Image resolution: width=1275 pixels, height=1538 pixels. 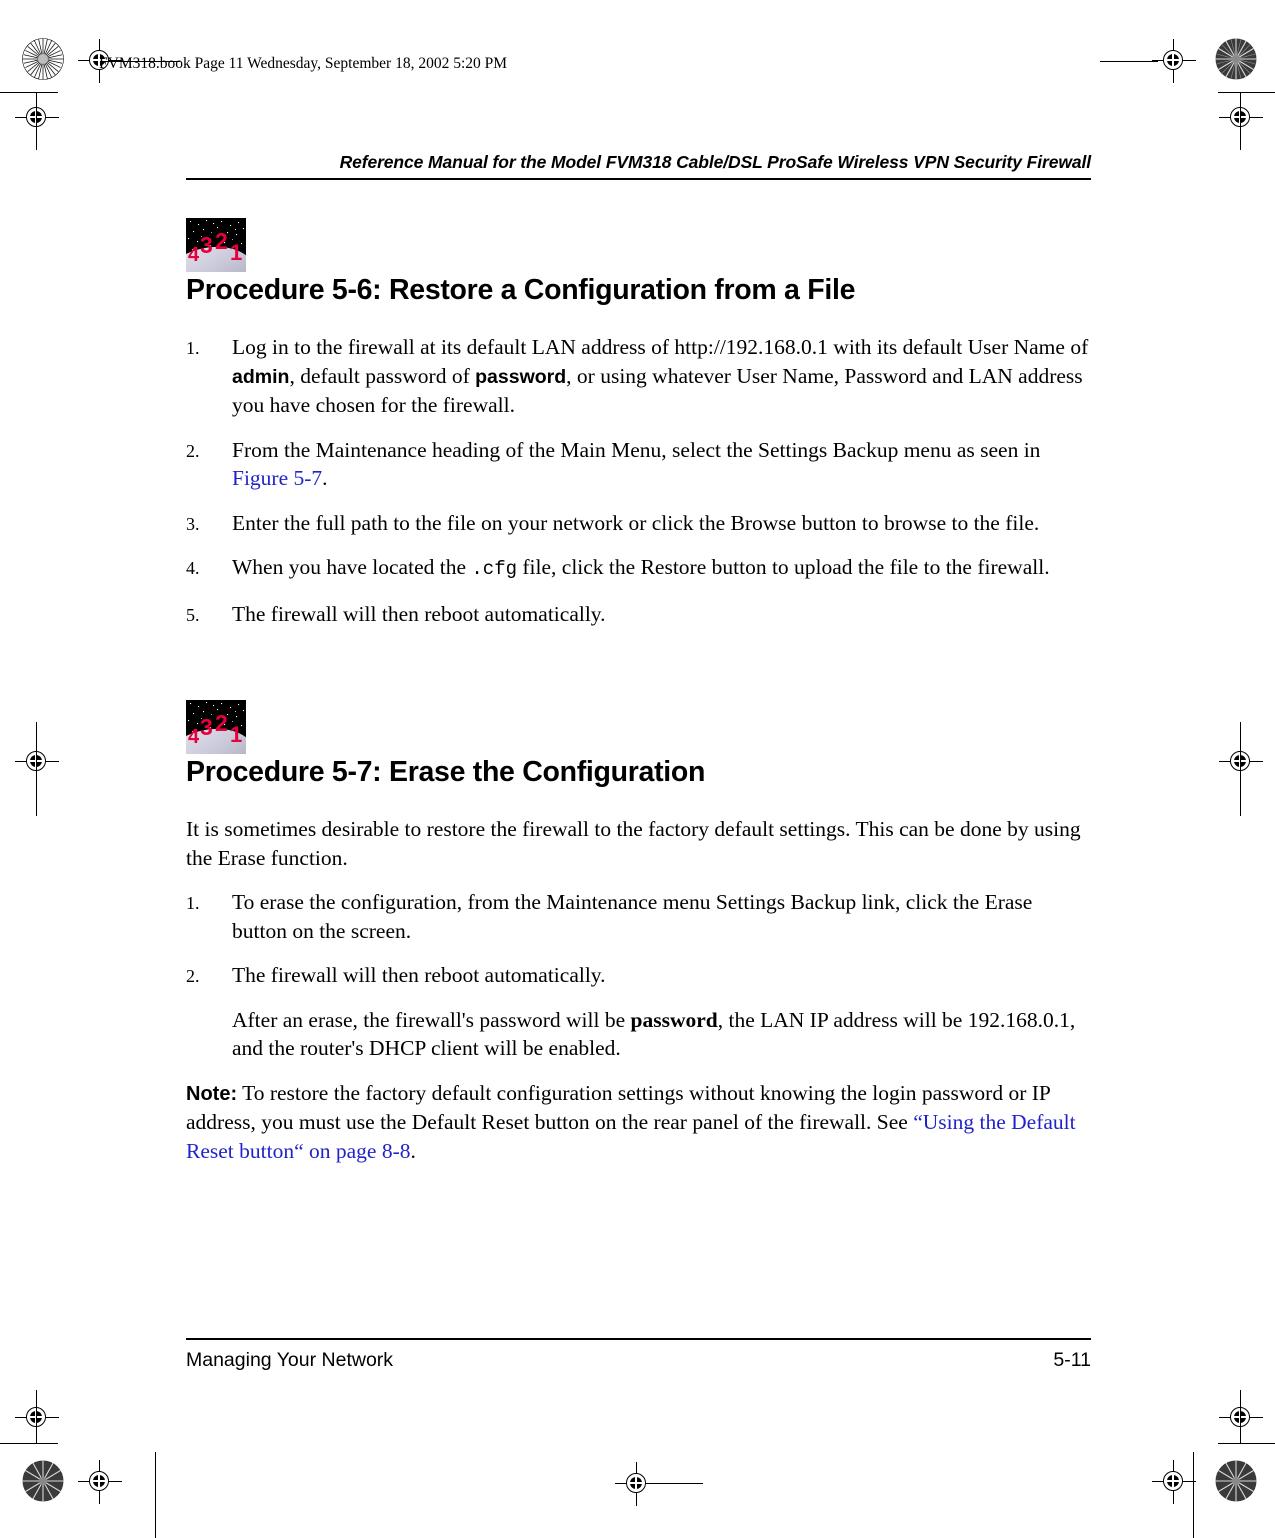 I want to click on registration-starburst-top-left, so click(x=43, y=59).